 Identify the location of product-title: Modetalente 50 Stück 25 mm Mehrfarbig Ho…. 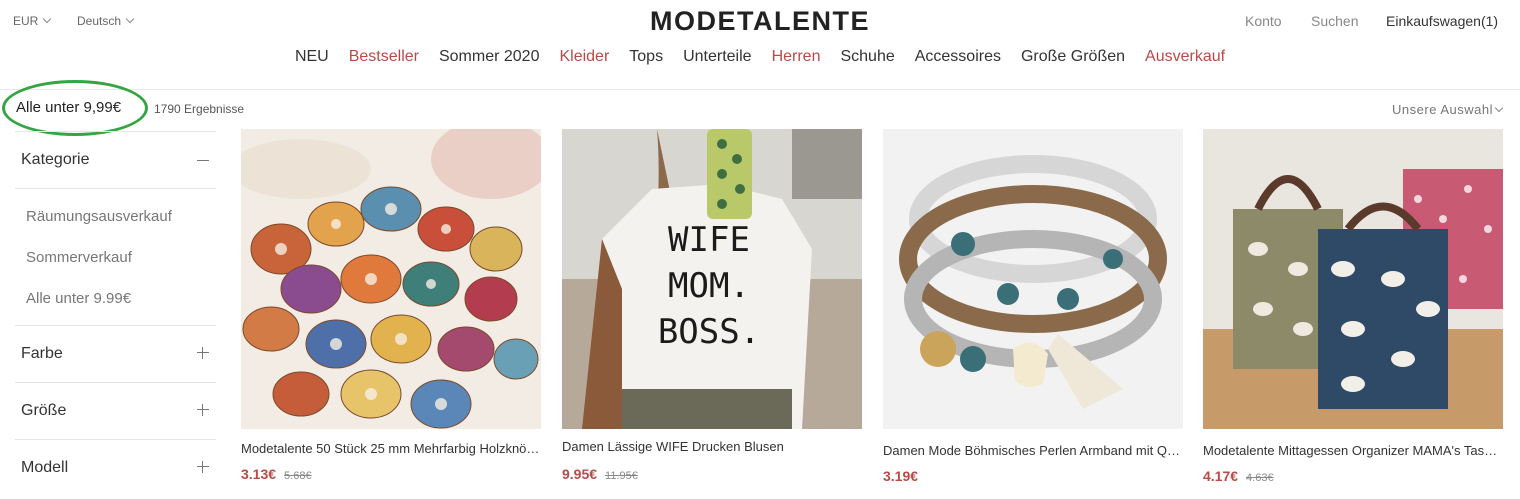
(391, 448).